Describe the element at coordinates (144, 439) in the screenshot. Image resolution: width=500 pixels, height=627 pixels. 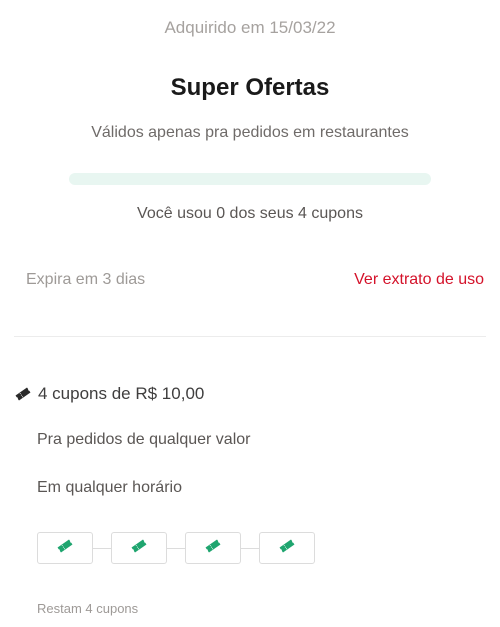
I see `condition-value: Pra pedidos de qualquer valor` at that location.